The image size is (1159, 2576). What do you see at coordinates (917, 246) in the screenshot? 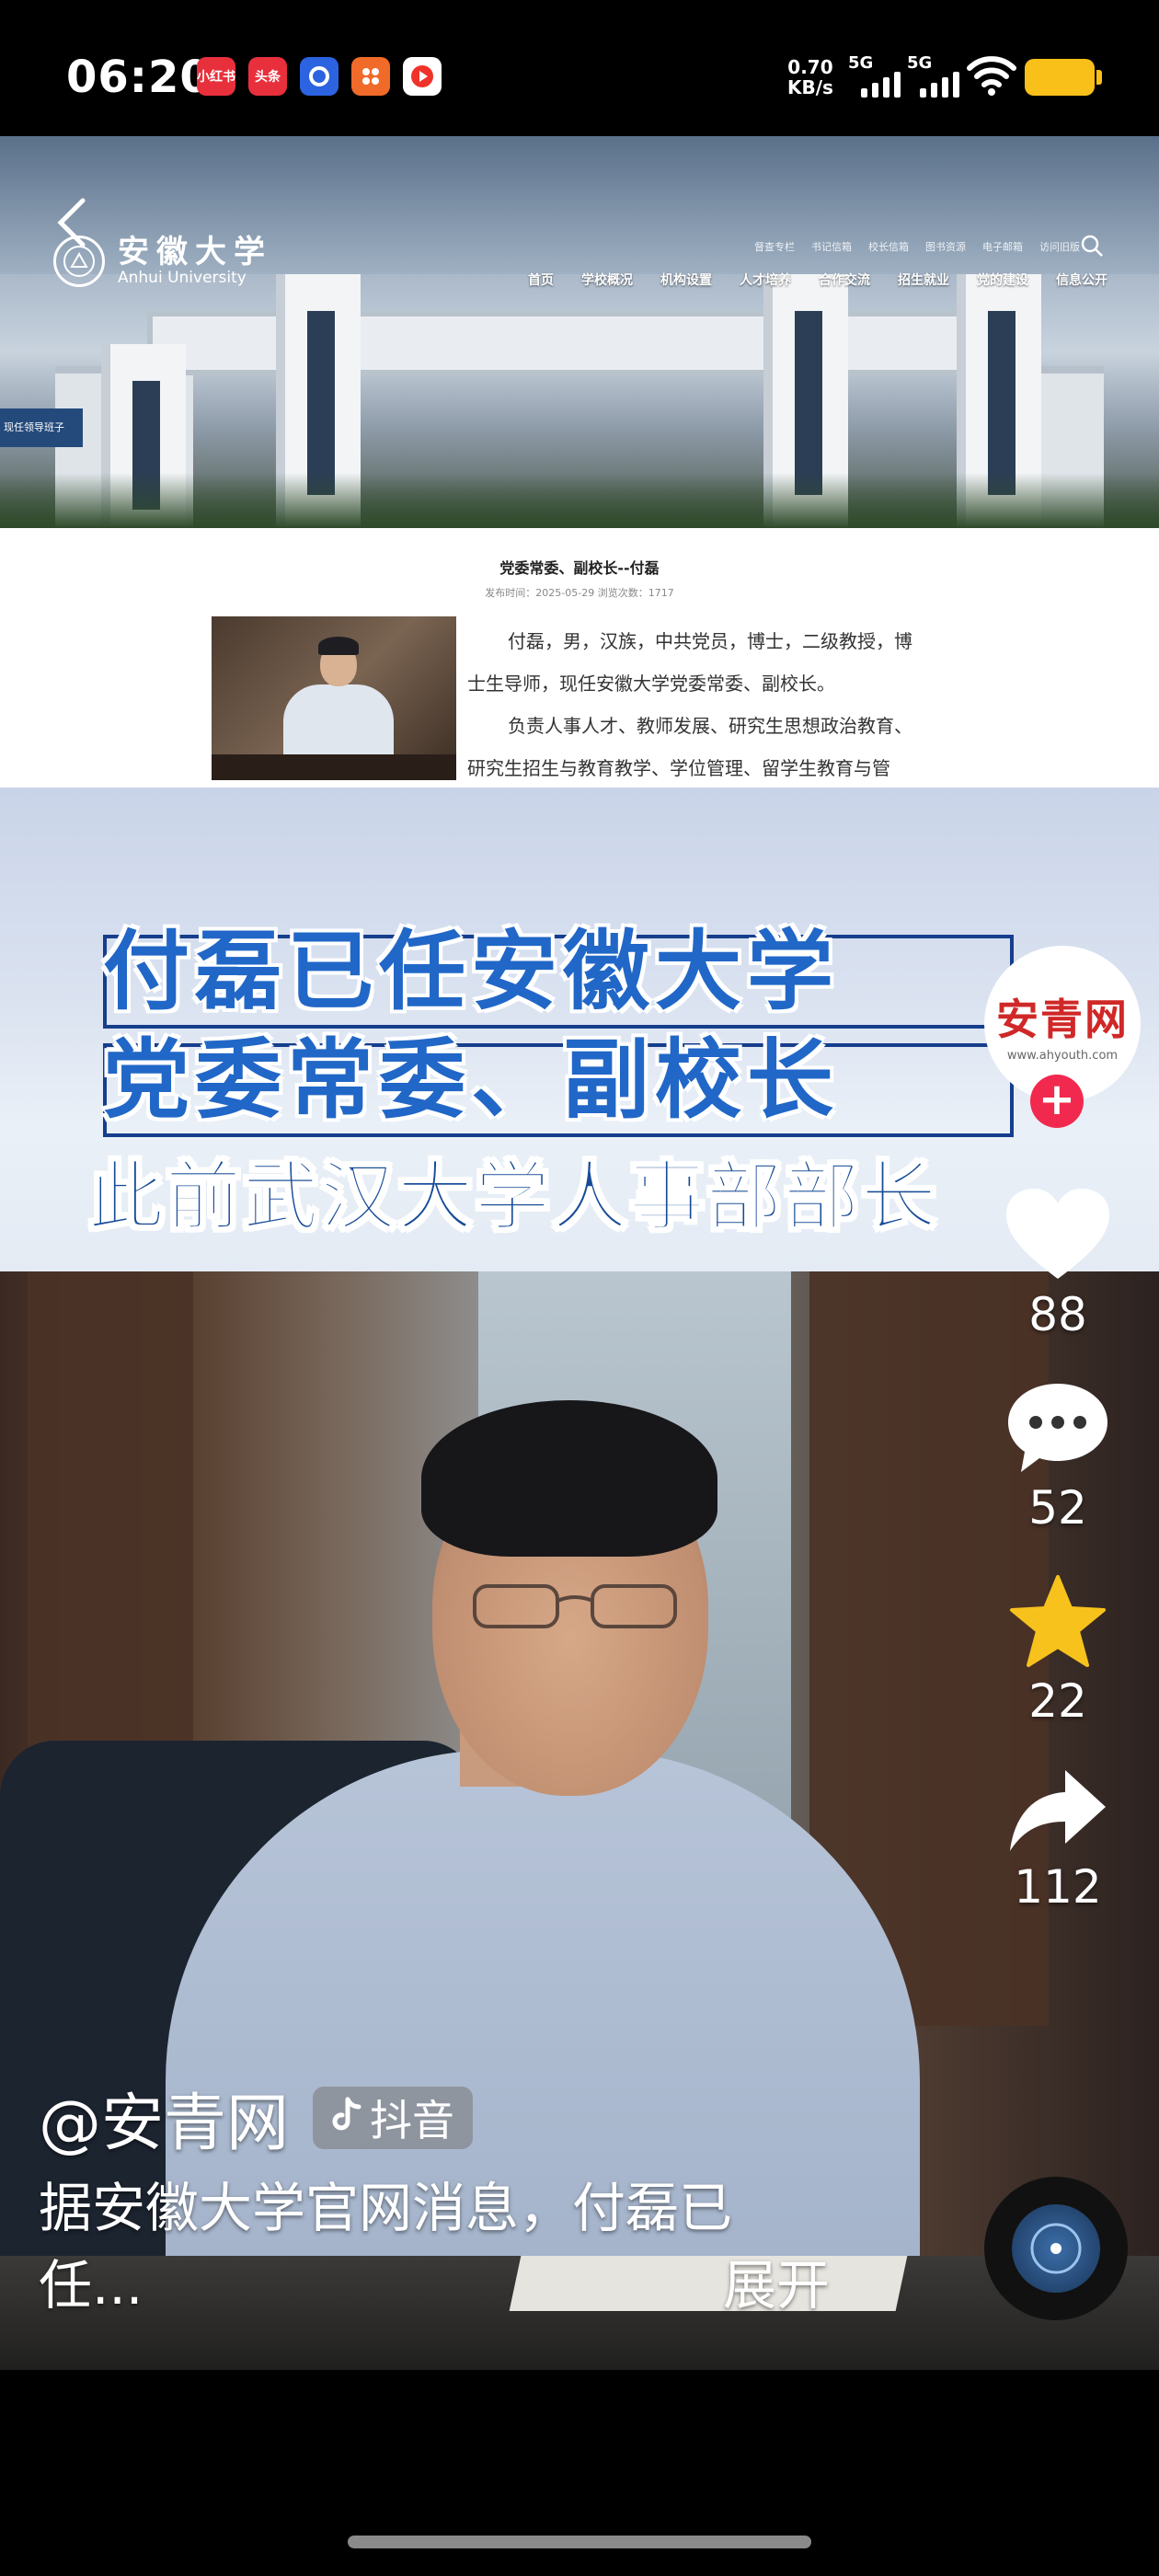
I see `website-top-links: 督查专栏 书记信箱 校长信箱 图书资源 电子邮箱 访问旧版` at bounding box center [917, 246].